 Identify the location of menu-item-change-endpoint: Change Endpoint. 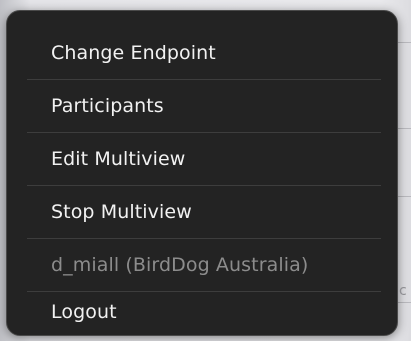
(202, 52).